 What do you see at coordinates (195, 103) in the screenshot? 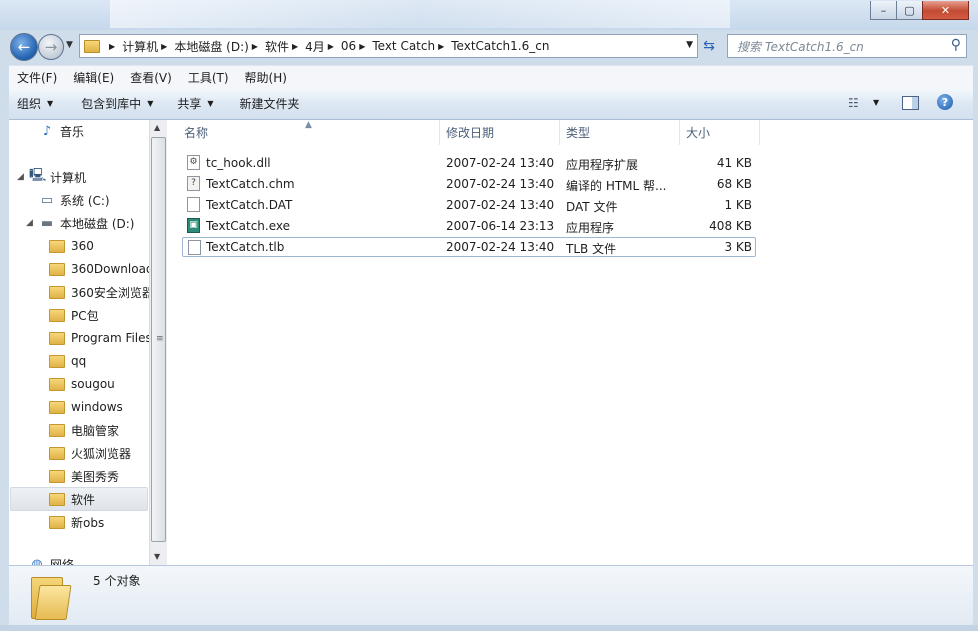
I see `share-button: 共享 ▼` at bounding box center [195, 103].